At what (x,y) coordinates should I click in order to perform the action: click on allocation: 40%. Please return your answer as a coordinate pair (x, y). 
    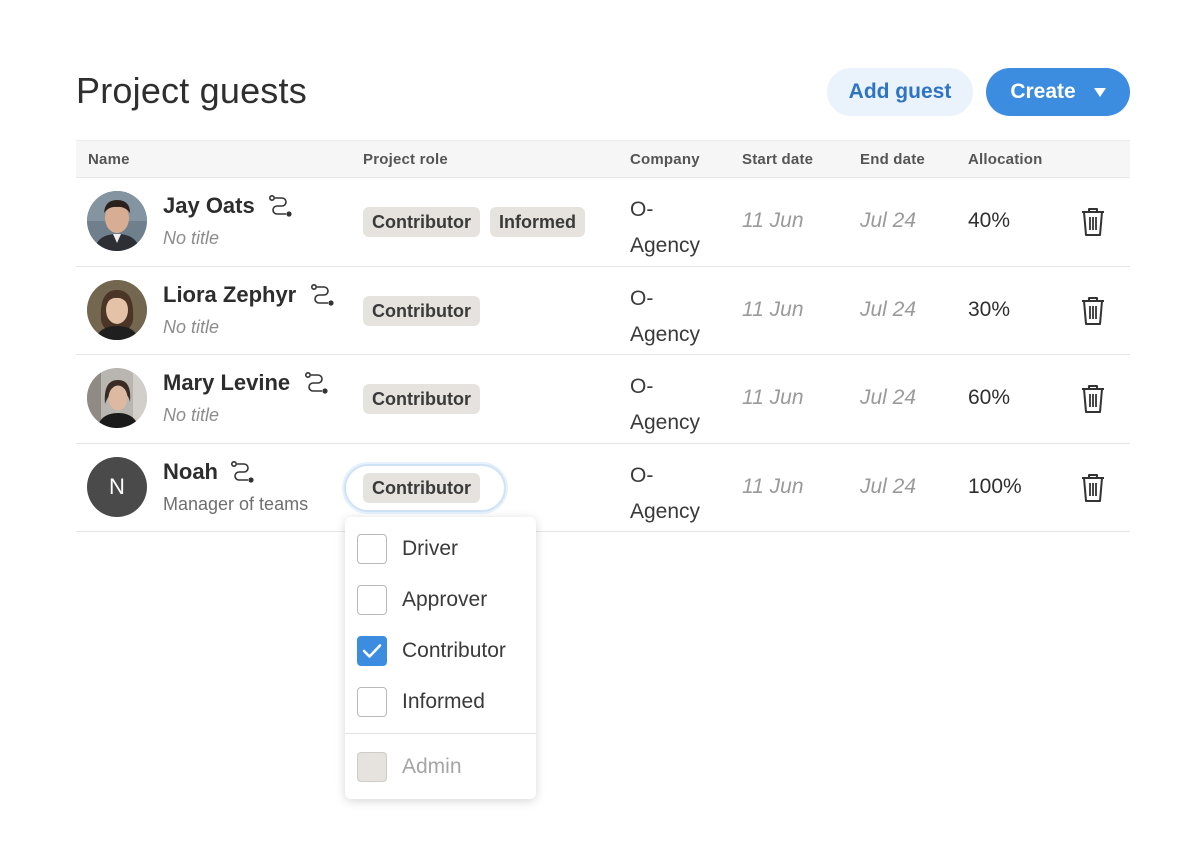
    Looking at the image, I should click on (989, 221).